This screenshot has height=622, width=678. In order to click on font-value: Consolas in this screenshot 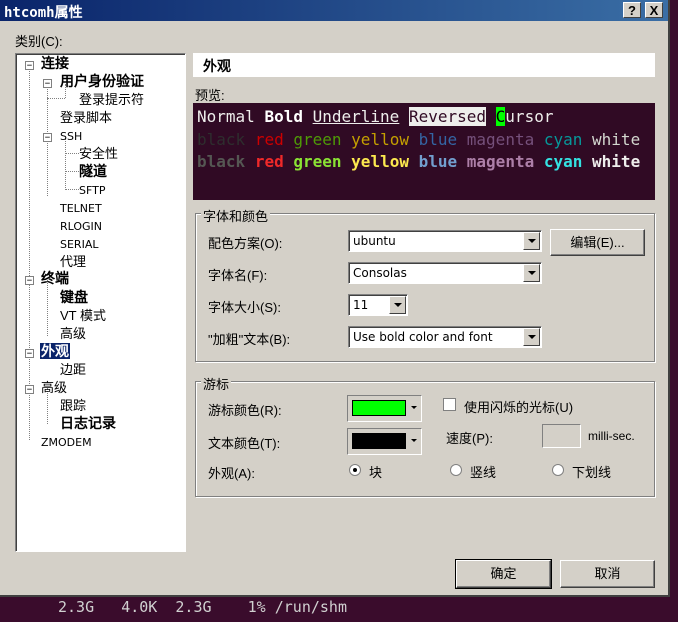, I will do `click(380, 273)`.